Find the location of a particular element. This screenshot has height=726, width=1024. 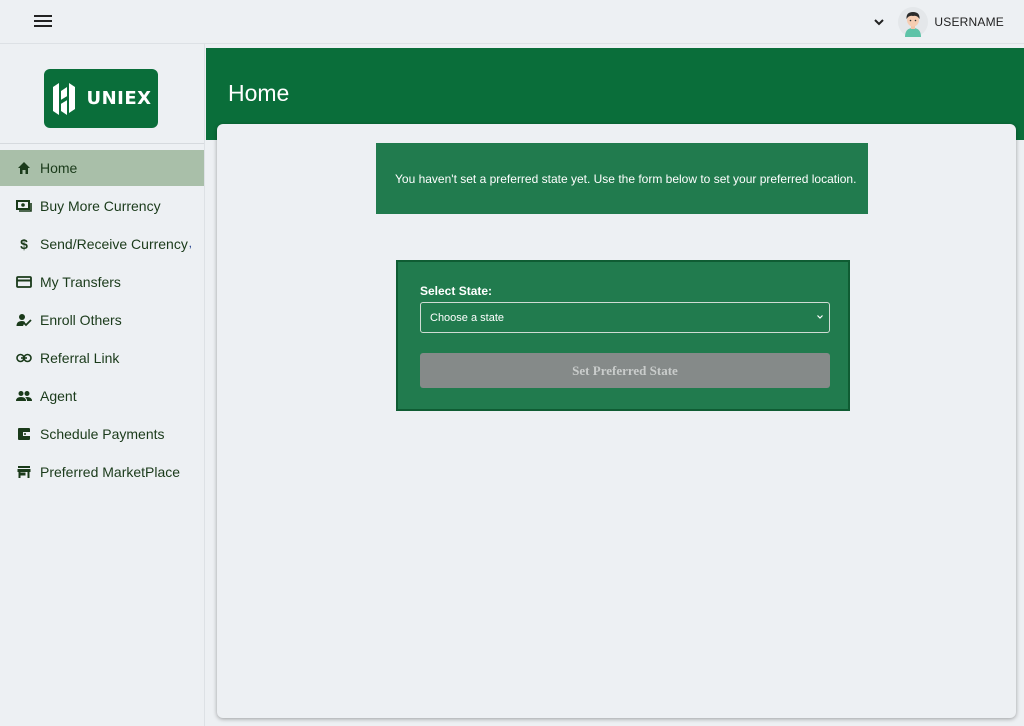

person-check-icon is located at coordinates (24, 320).